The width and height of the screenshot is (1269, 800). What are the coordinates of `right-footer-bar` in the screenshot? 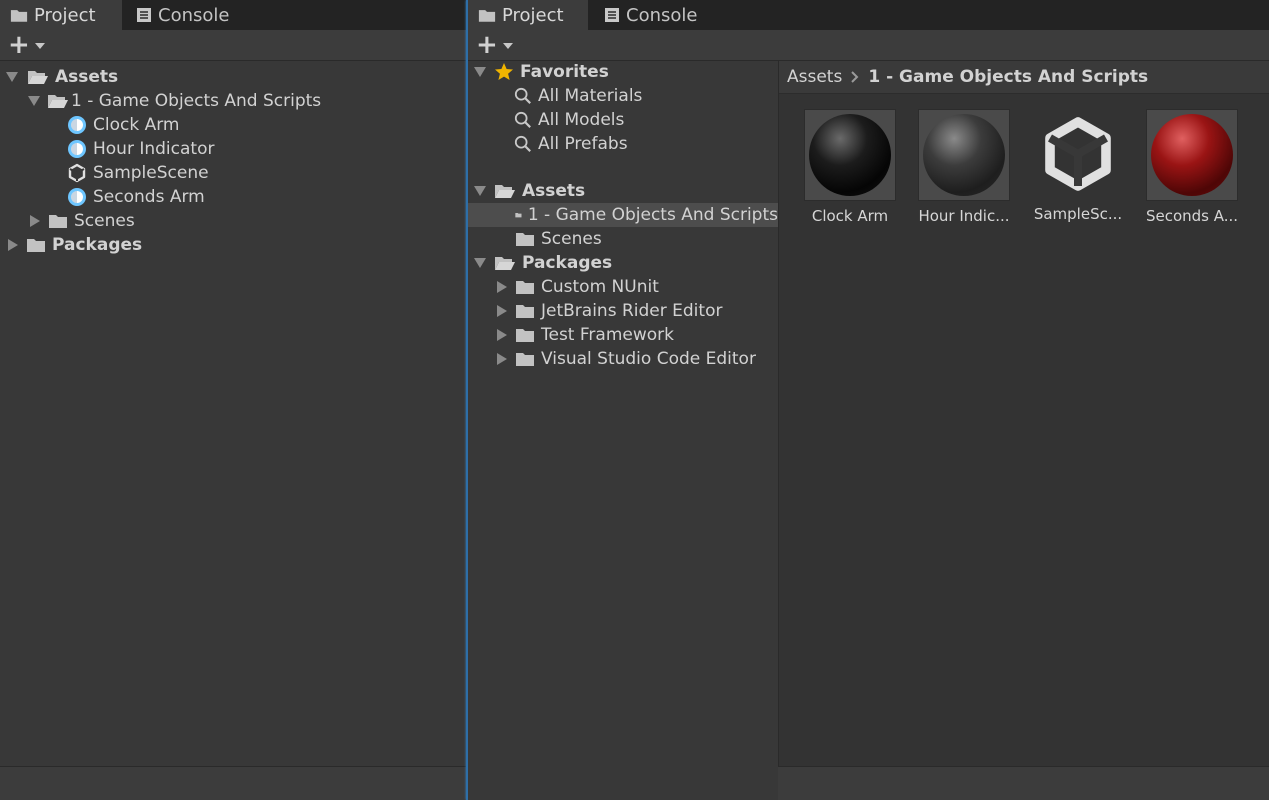 It's located at (1023, 783).